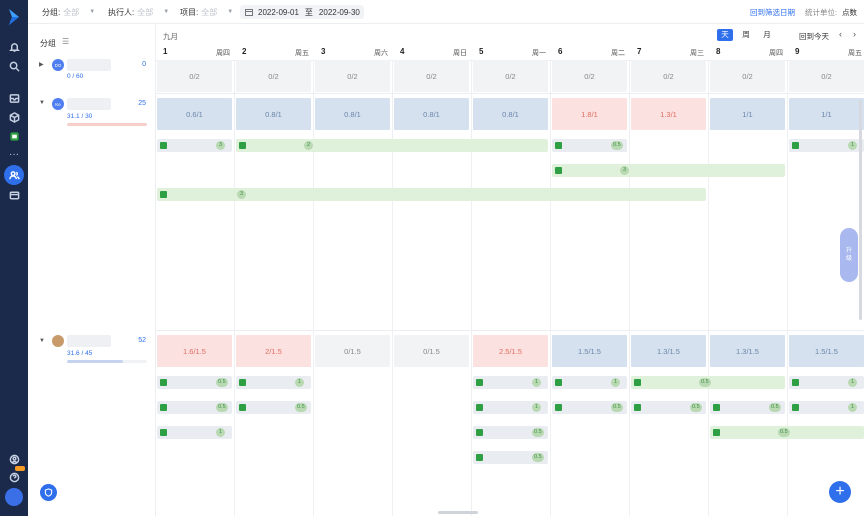  Describe the element at coordinates (68, 12) in the screenshot. I see `group-filter: 分组: 全部 ▼` at that location.